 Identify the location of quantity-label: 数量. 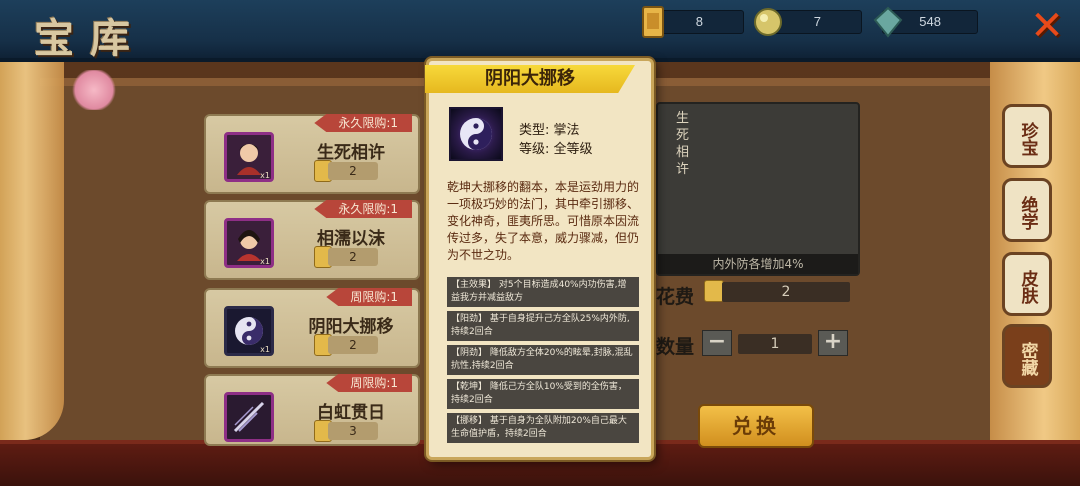
(675, 347).